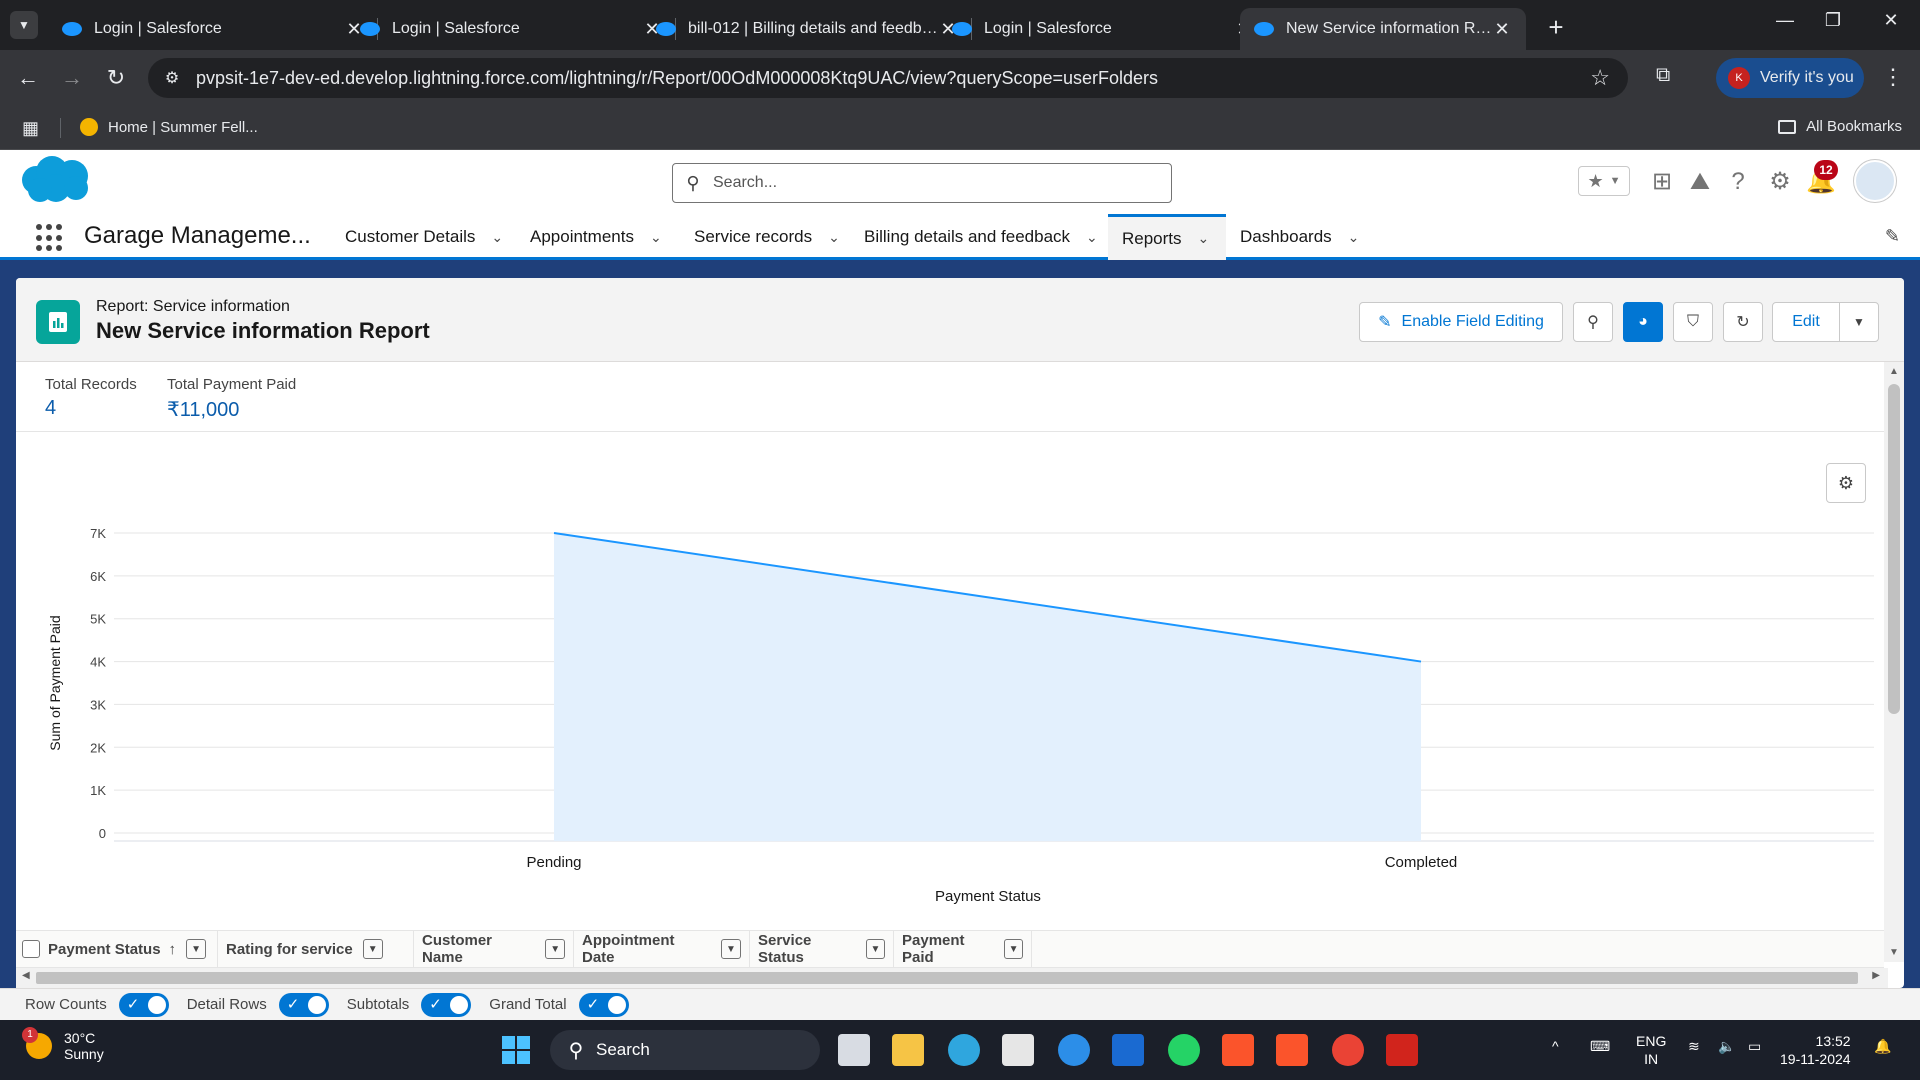 The width and height of the screenshot is (1920, 1080). I want to click on task-view-icon, so click(854, 1050).